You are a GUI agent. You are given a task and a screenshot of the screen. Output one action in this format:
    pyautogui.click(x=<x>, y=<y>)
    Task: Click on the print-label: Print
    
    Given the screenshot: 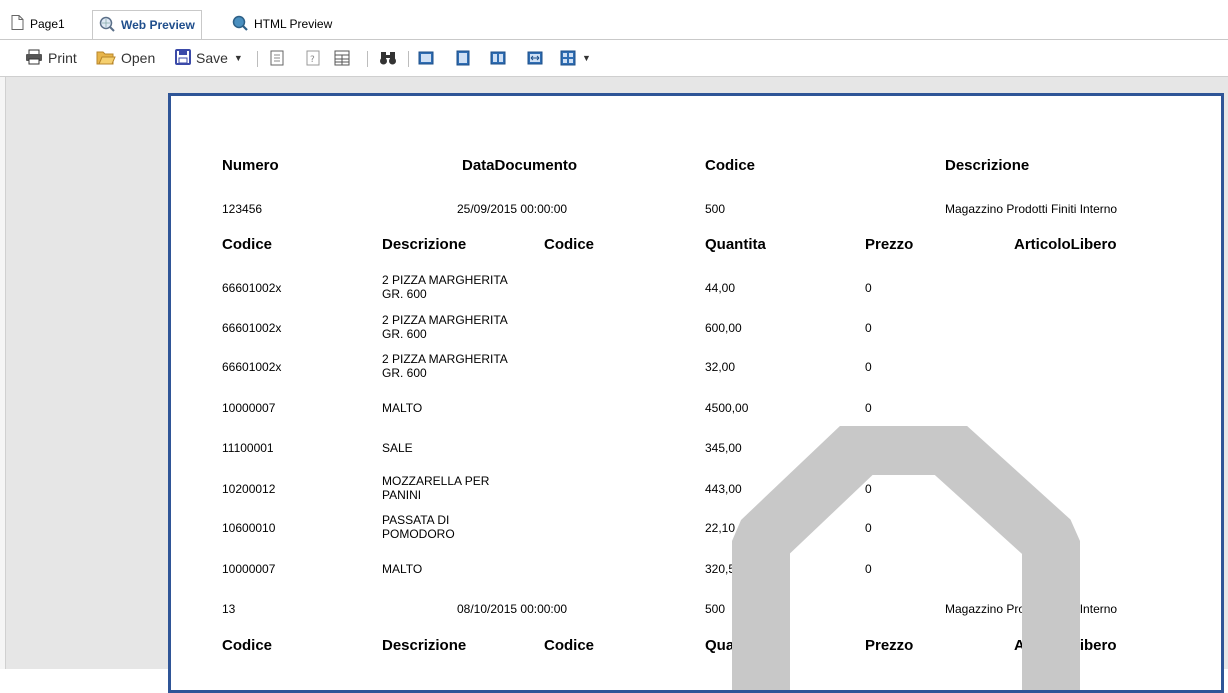 What is the action you would take?
    pyautogui.click(x=62, y=58)
    